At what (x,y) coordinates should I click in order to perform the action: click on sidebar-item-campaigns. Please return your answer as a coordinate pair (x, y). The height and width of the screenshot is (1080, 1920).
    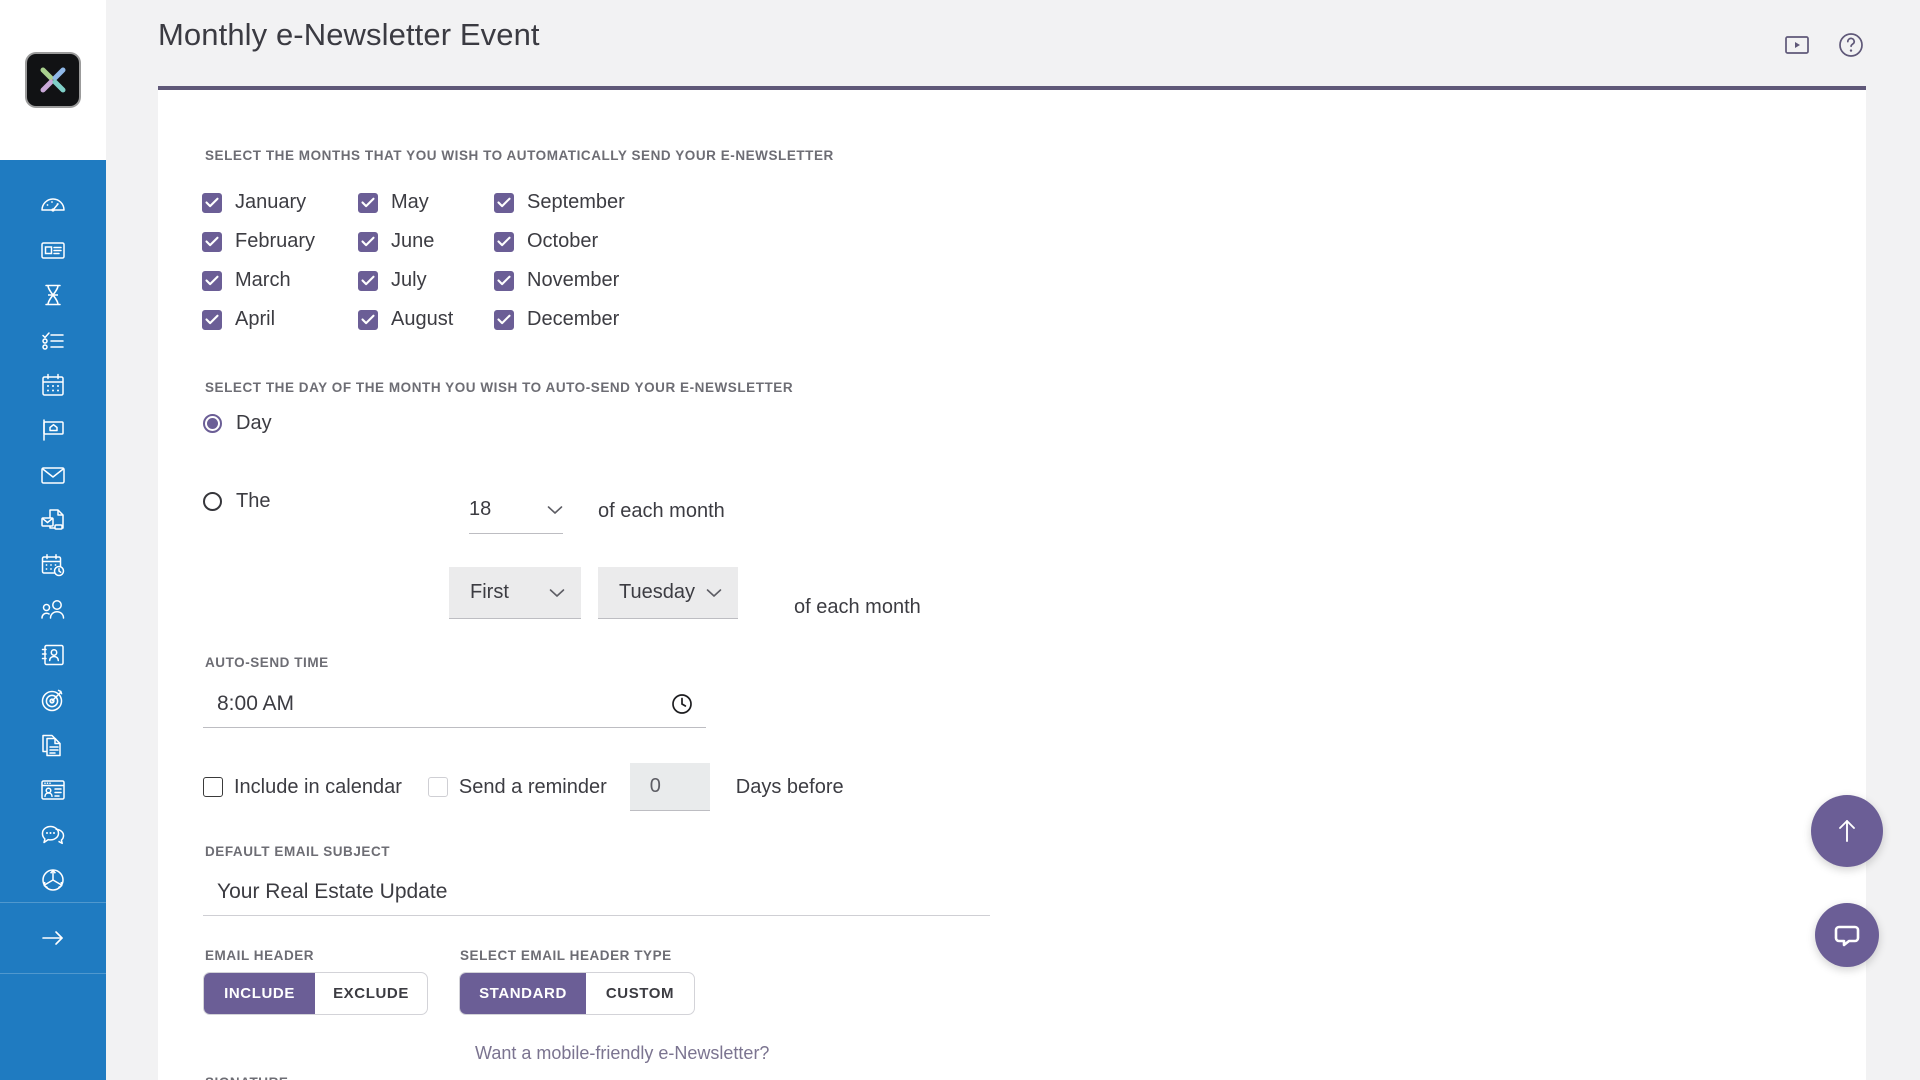
    Looking at the image, I should click on (53, 519).